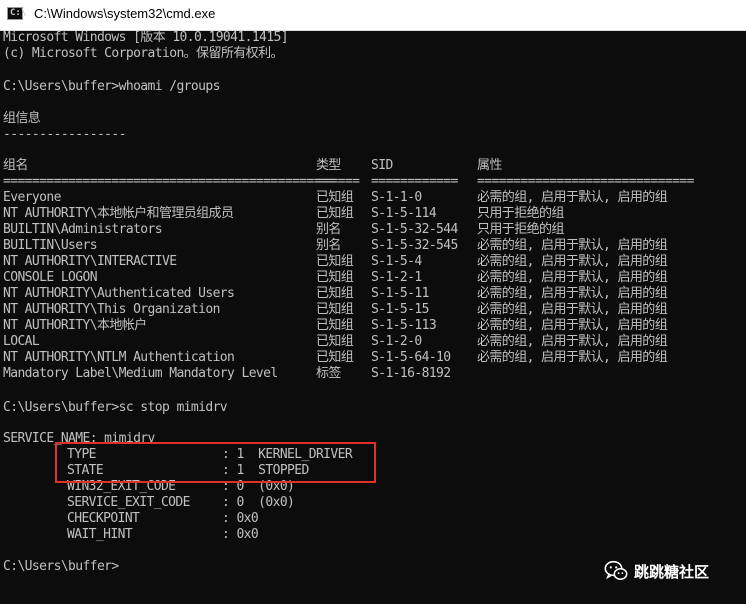 Image resolution: width=746 pixels, height=604 pixels. What do you see at coordinates (181, 502) in the screenshot?
I see `service-field-service-exit-code: SERVICE_EXIT_CODE : 0 (0x0)` at bounding box center [181, 502].